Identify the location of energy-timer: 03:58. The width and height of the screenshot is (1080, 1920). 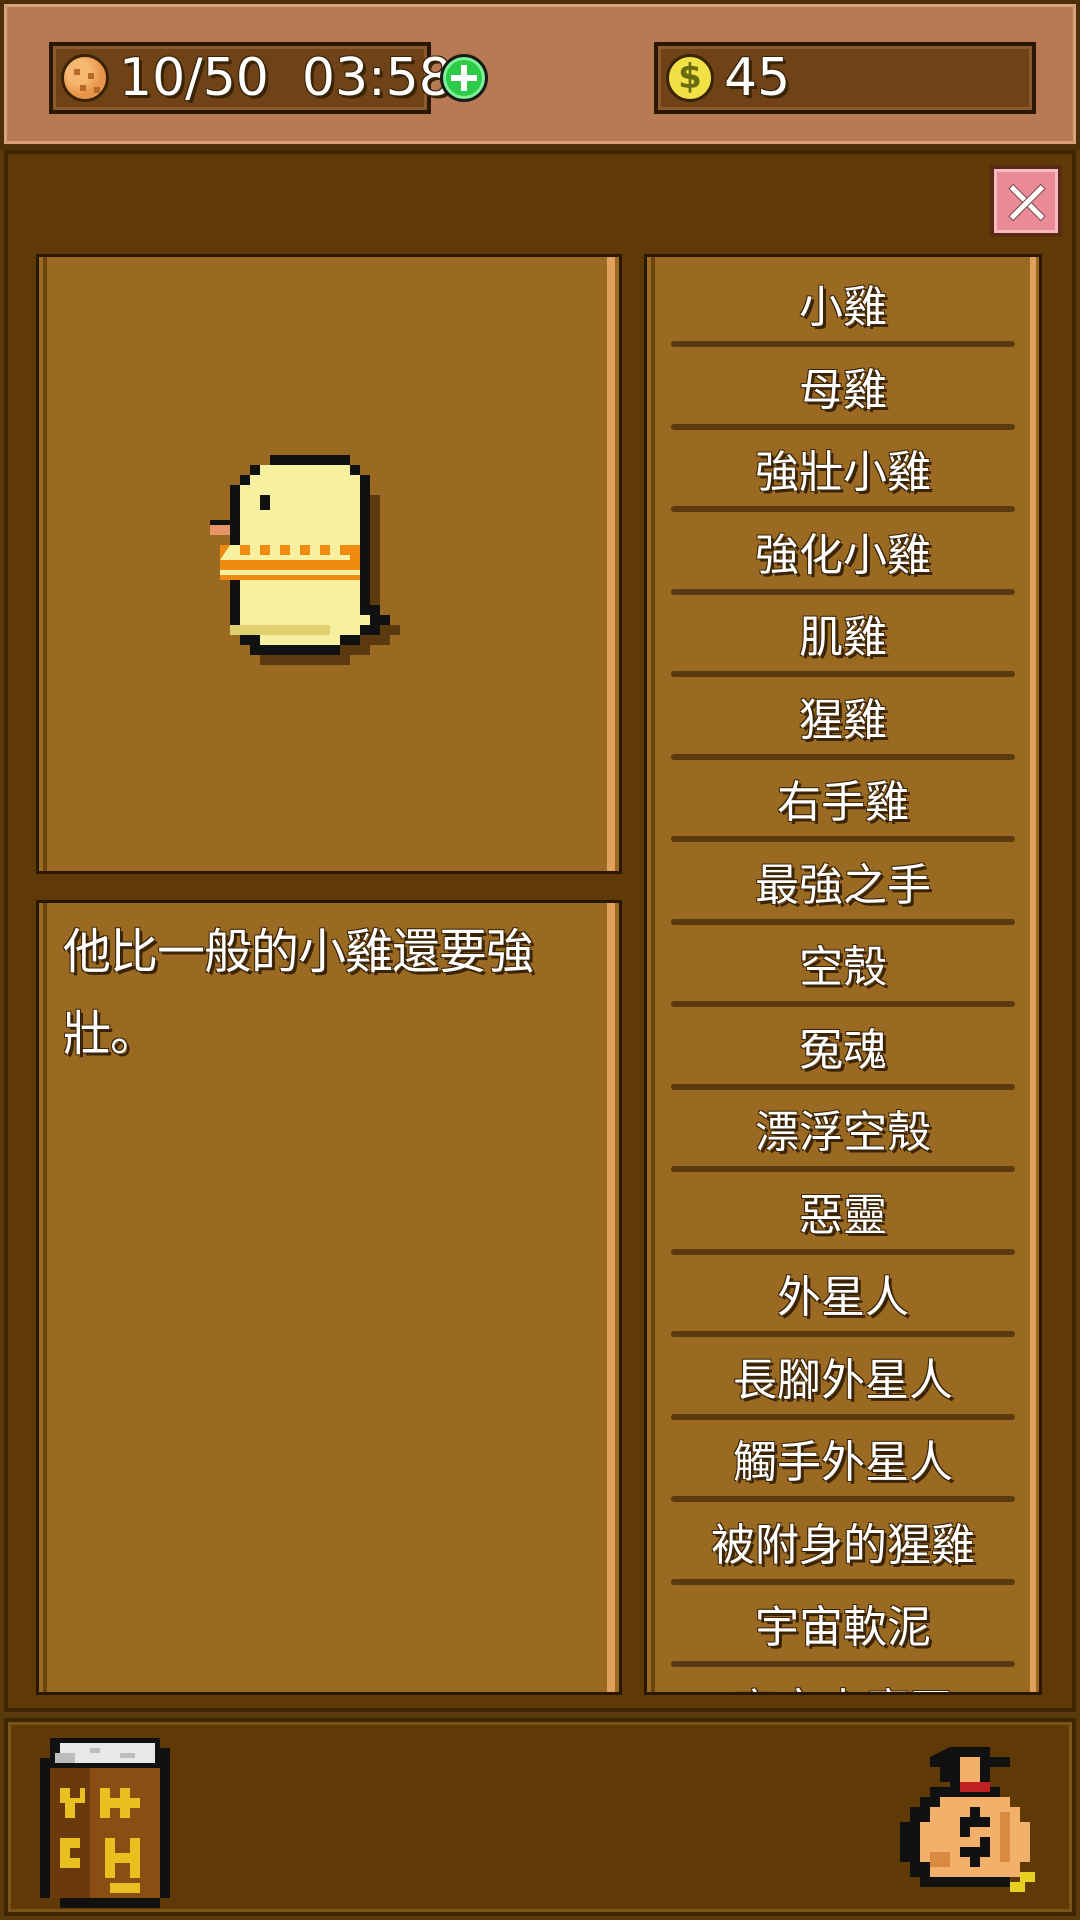
(376, 78).